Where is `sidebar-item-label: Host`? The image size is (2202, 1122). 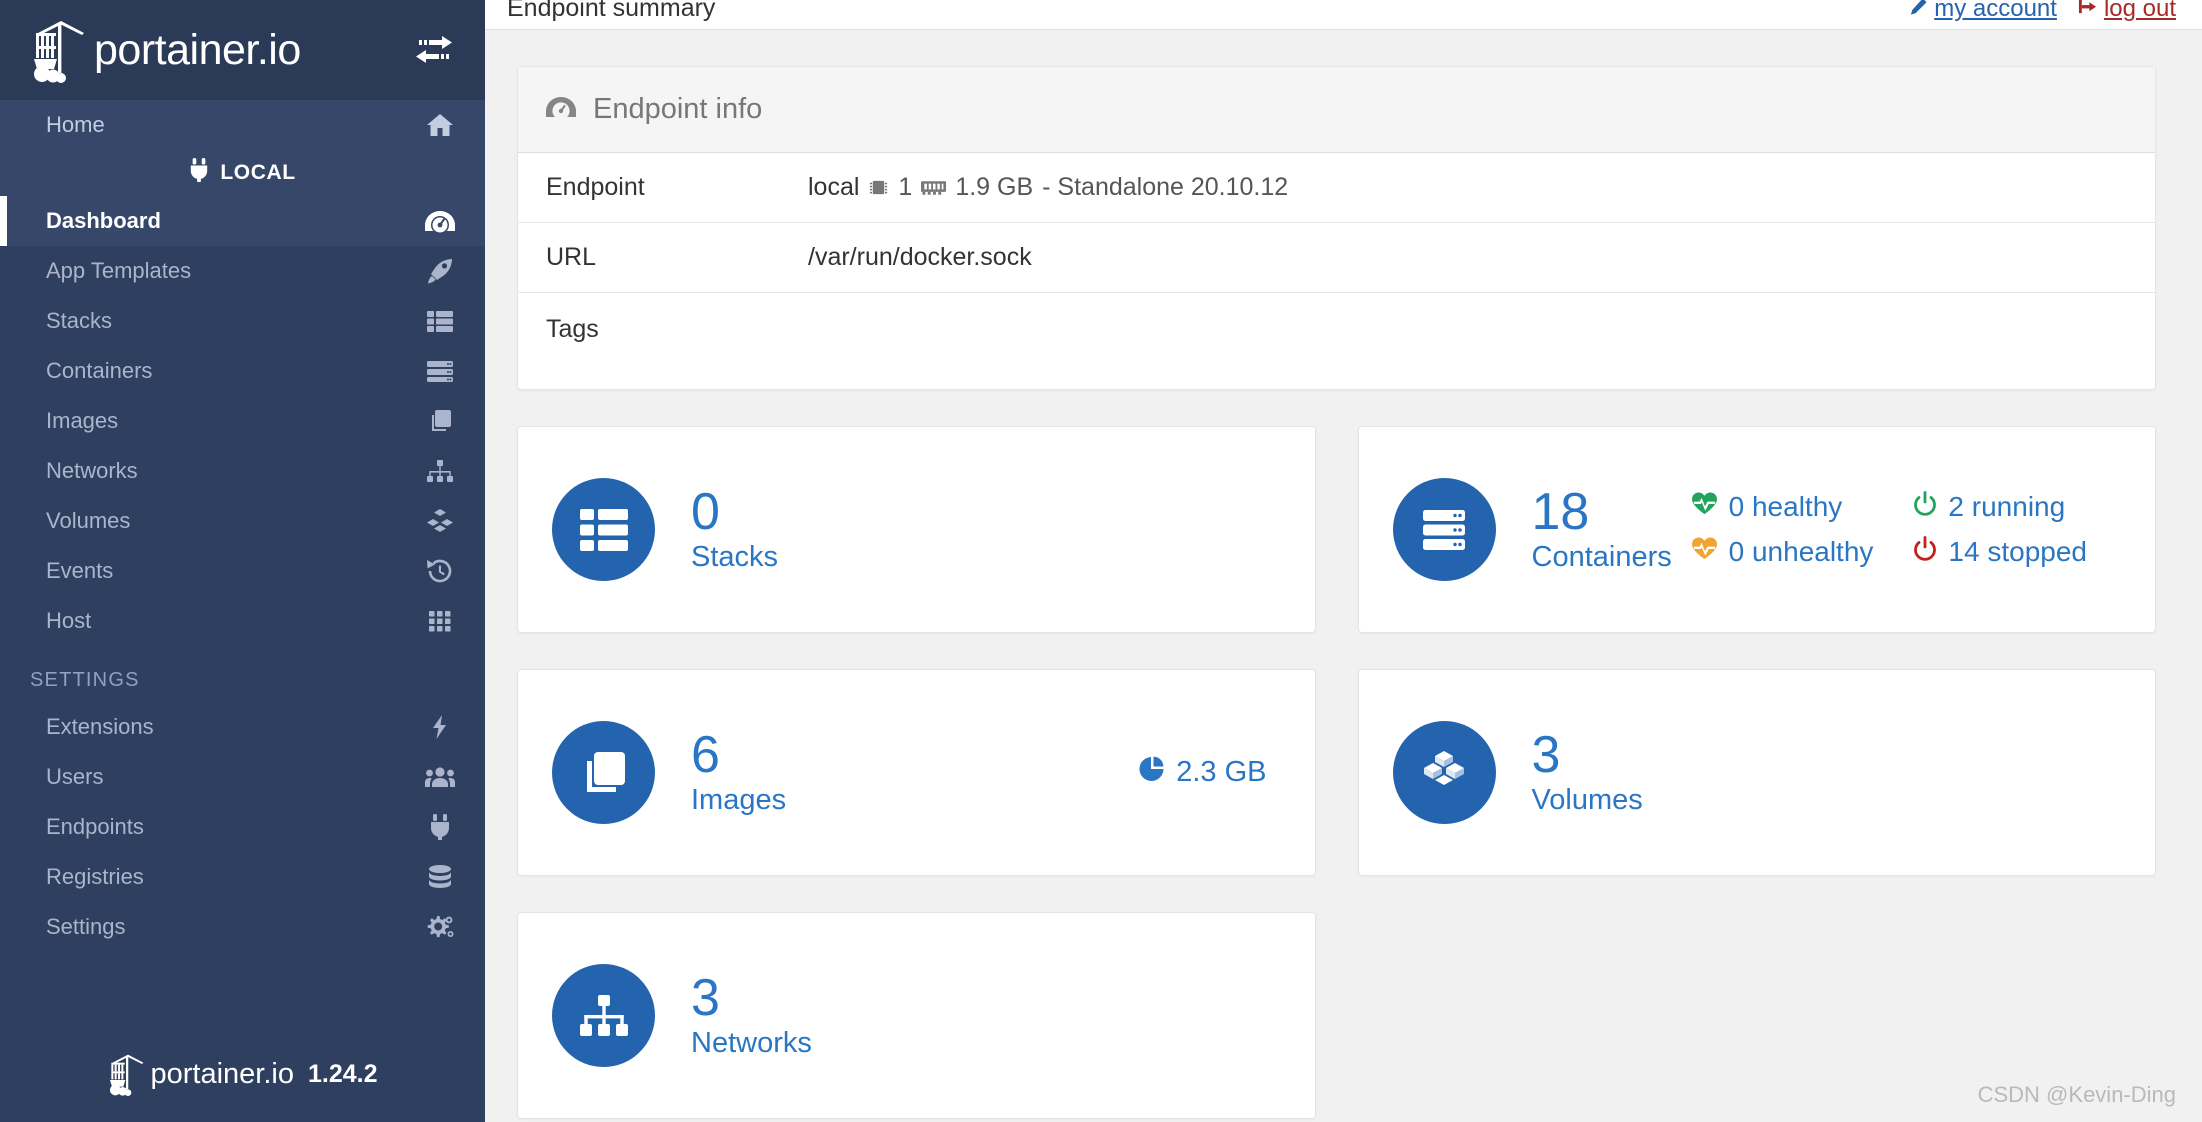 sidebar-item-label: Host is located at coordinates (69, 620).